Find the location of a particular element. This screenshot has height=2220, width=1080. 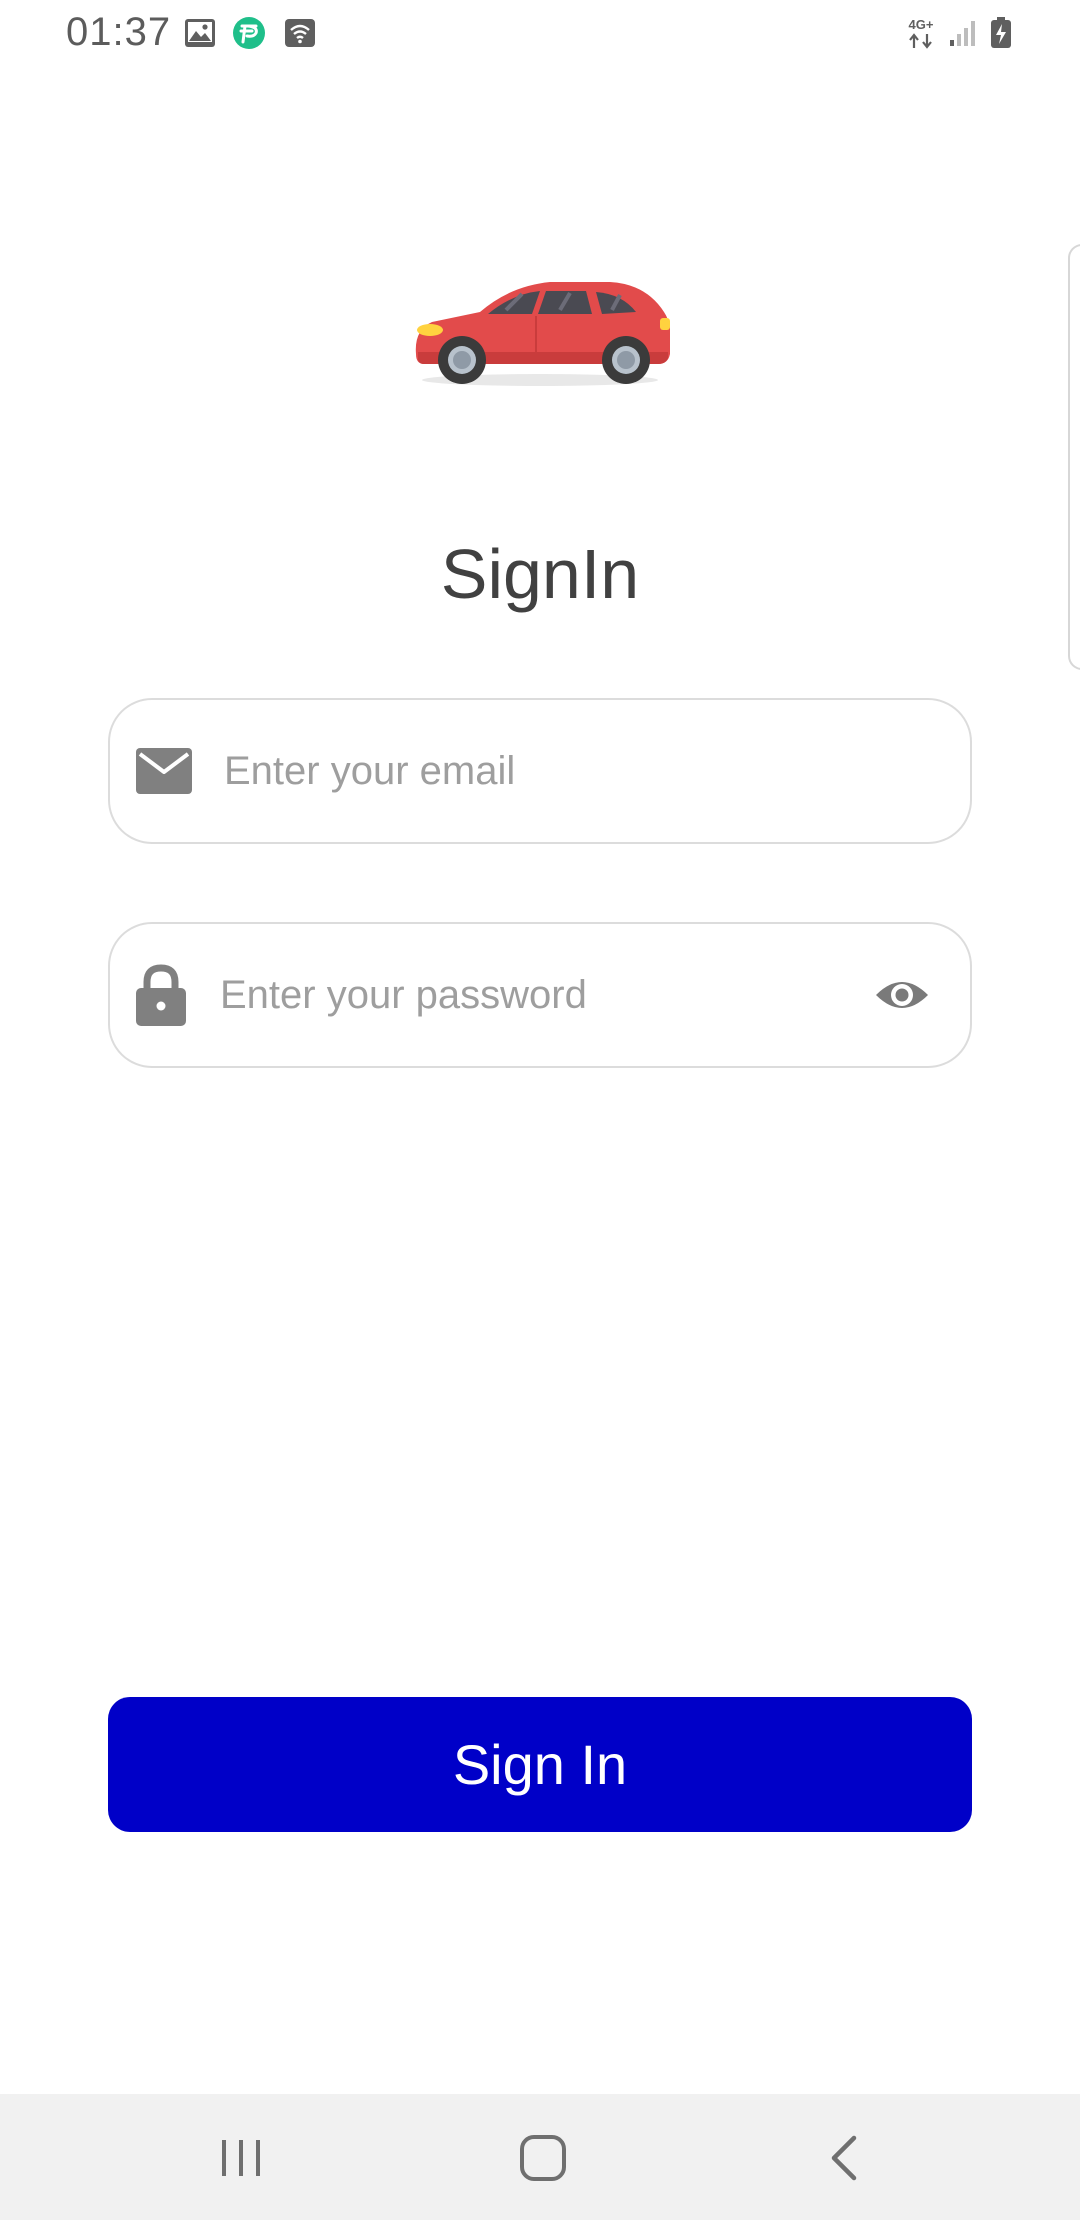

gallery-icon is located at coordinates (200, 33).